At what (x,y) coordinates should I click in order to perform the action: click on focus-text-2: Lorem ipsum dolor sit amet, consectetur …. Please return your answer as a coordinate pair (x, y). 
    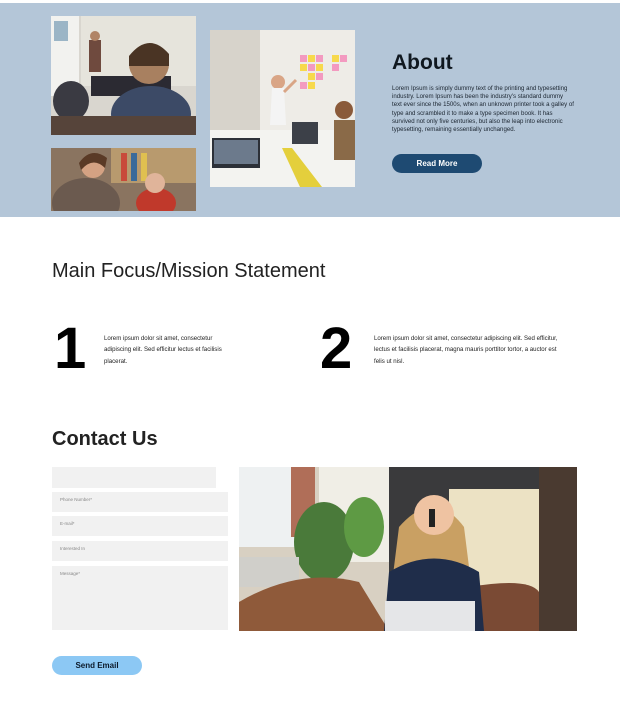
    Looking at the image, I should click on (466, 350).